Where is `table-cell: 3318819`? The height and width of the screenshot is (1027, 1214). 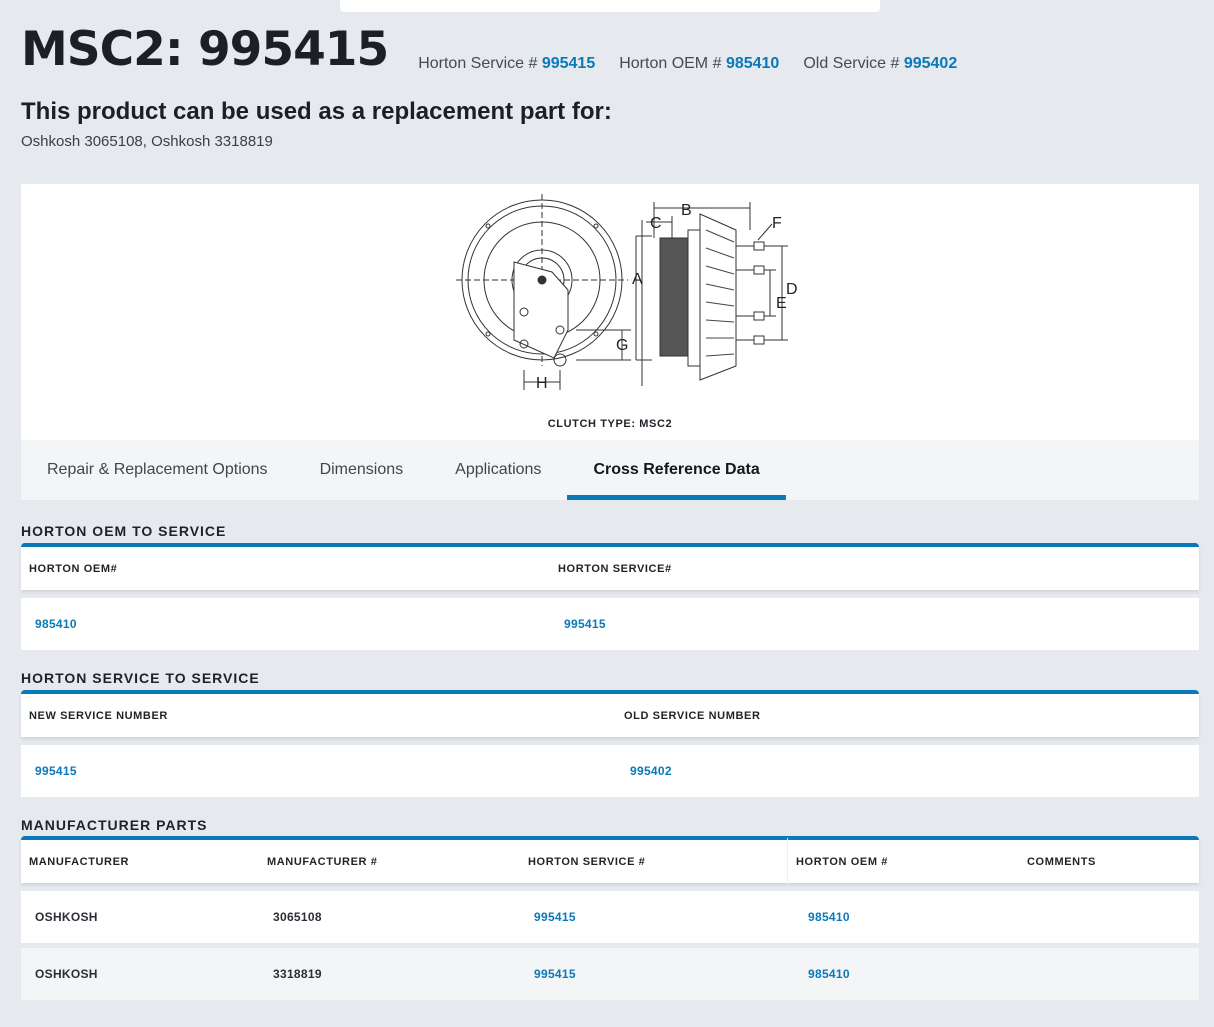
table-cell: 3318819 is located at coordinates (297, 974).